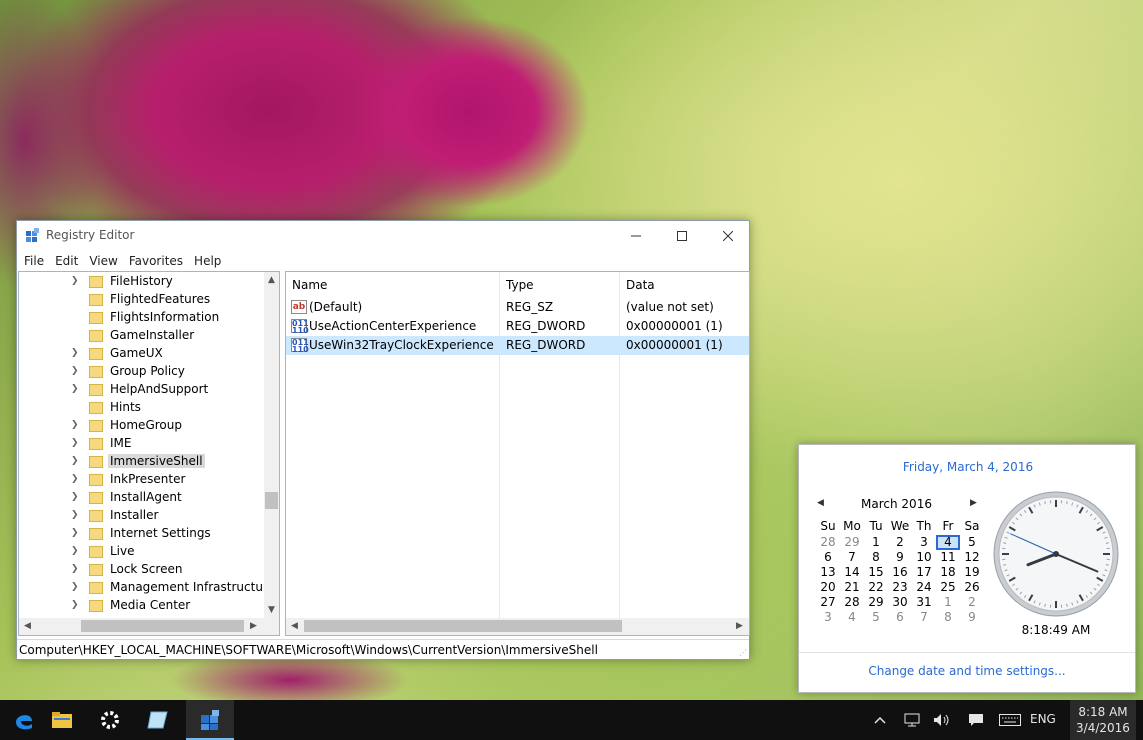 The height and width of the screenshot is (740, 1143). I want to click on tree-horizontal-scrollbar: ◀ ▶, so click(149, 626).